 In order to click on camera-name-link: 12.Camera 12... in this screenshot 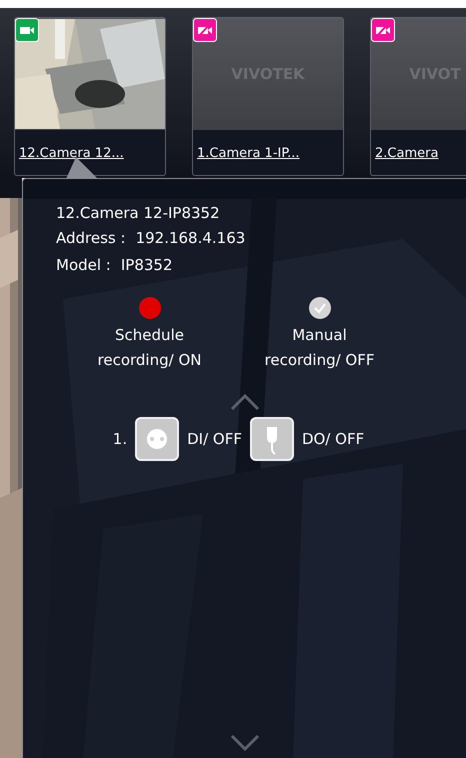, I will do `click(92, 153)`.